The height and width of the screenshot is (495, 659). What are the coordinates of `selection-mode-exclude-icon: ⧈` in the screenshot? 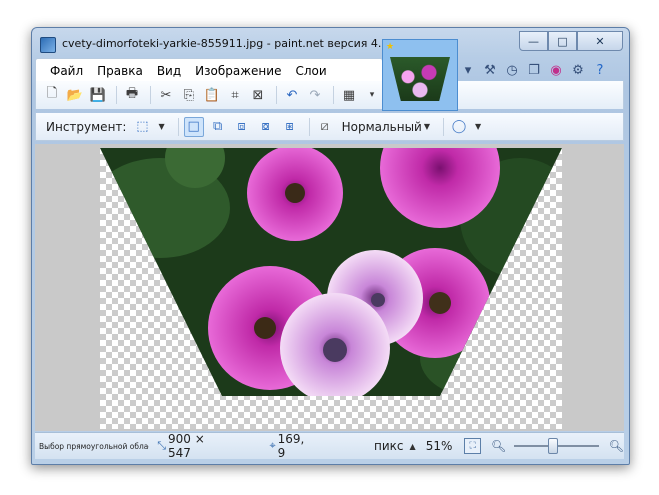 It's located at (242, 127).